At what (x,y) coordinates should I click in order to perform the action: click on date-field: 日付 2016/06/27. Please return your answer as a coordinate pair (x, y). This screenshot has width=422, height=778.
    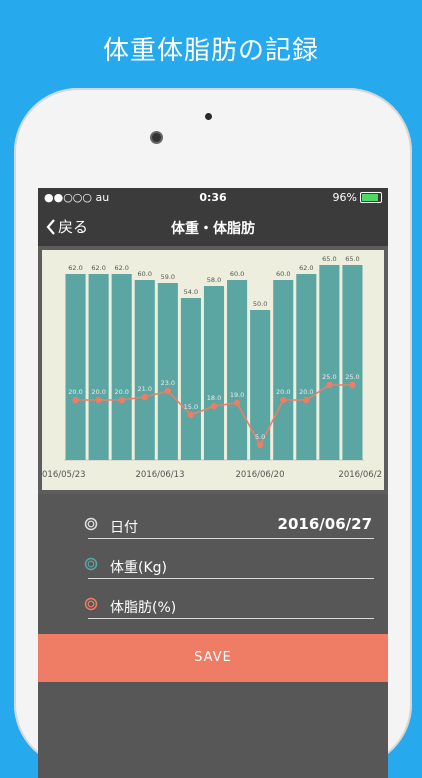
    Looking at the image, I should click on (229, 525).